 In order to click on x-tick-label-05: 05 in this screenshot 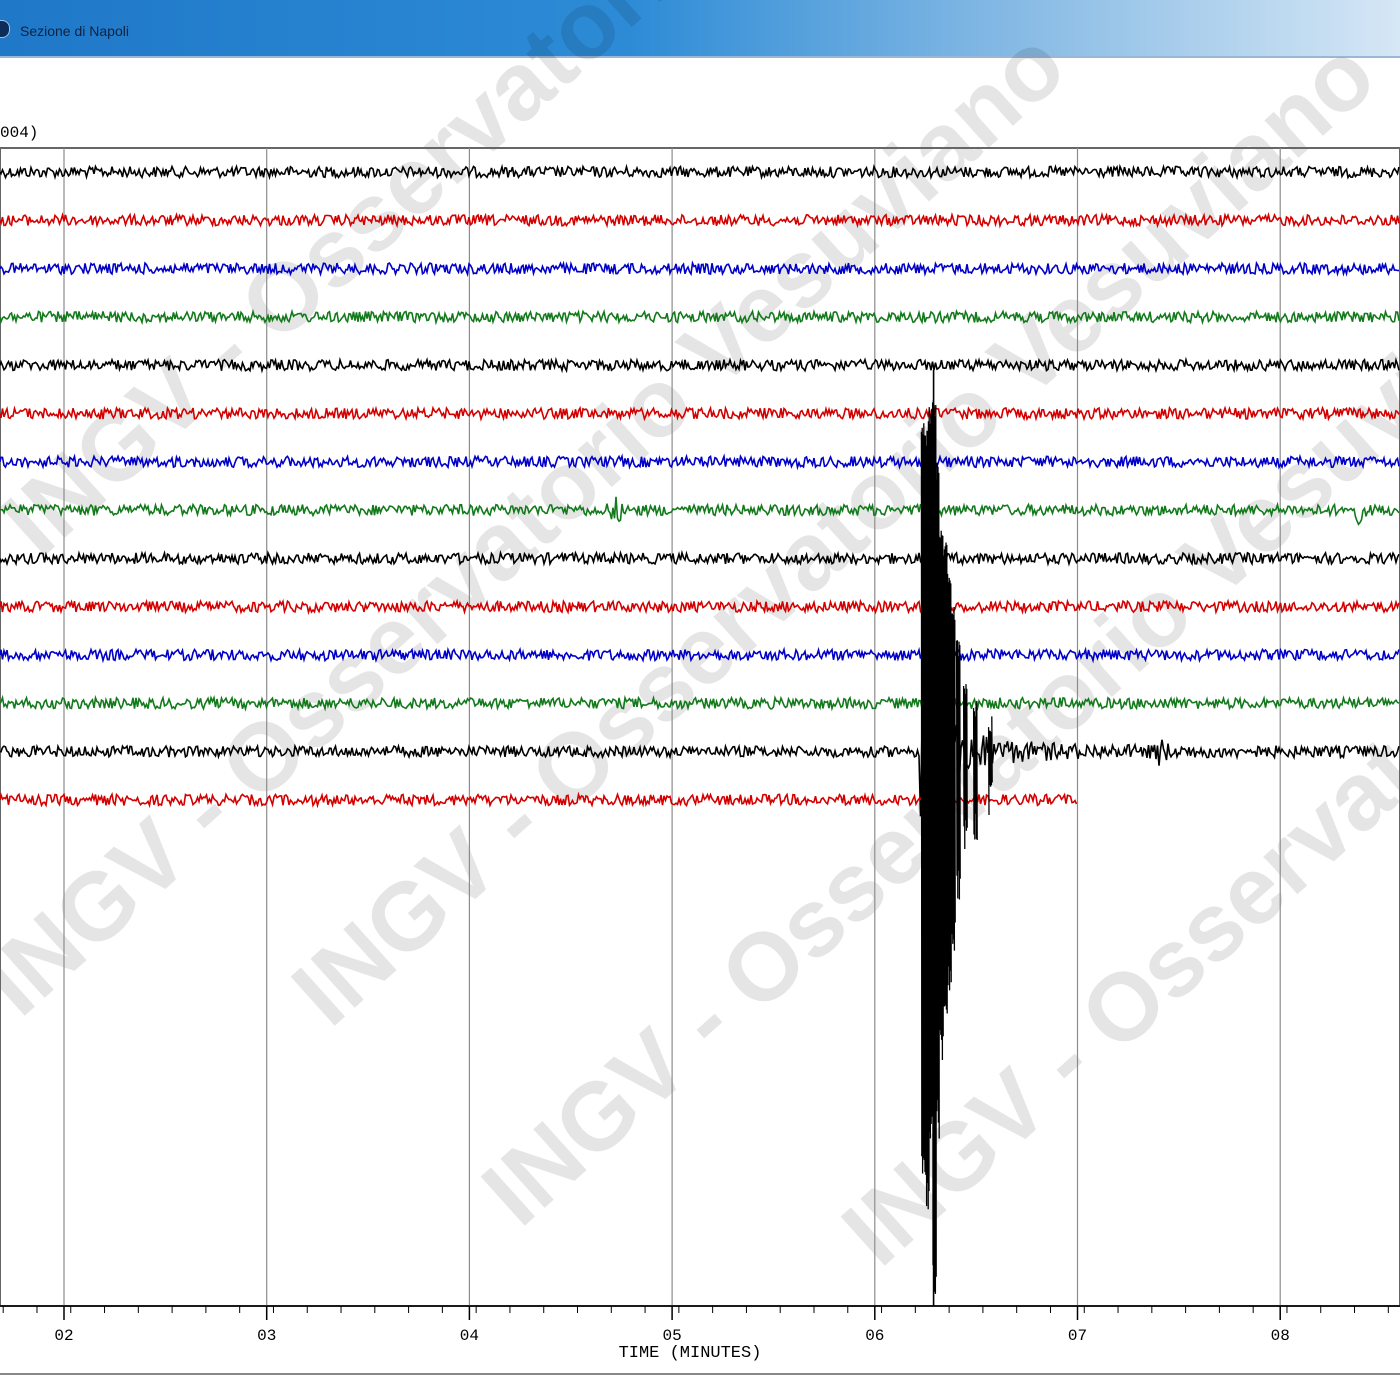, I will do `click(671, 1336)`.